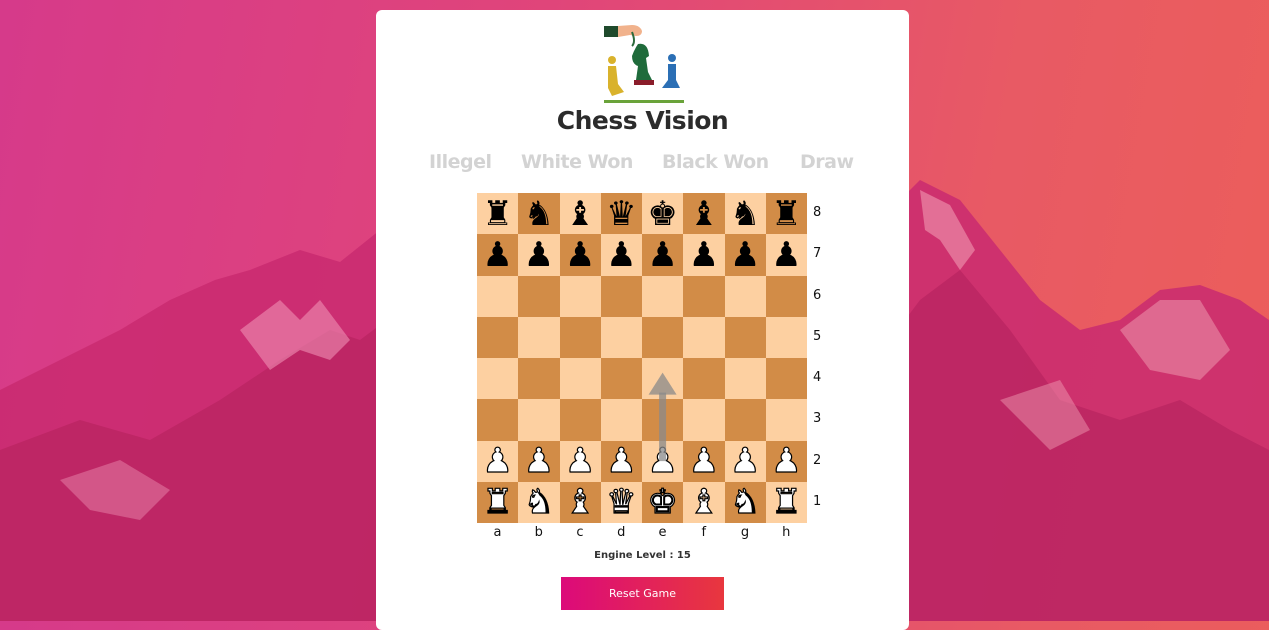 This screenshot has height=630, width=1269. What do you see at coordinates (663, 420) in the screenshot?
I see `square-e3` at bounding box center [663, 420].